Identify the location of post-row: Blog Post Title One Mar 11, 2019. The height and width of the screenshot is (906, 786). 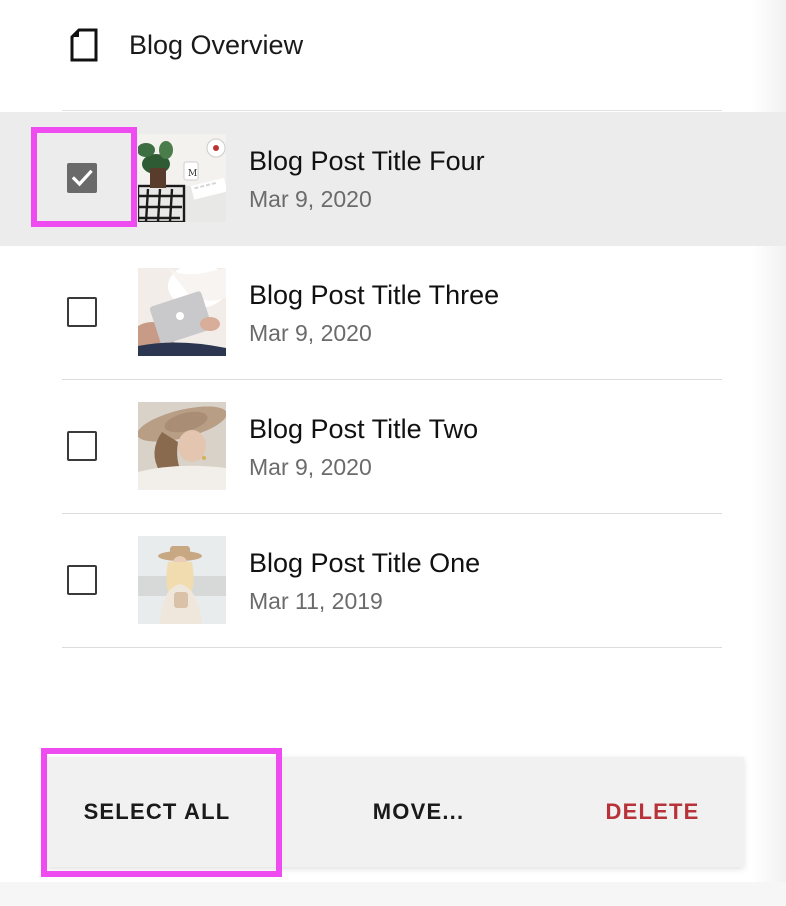
(393, 581).